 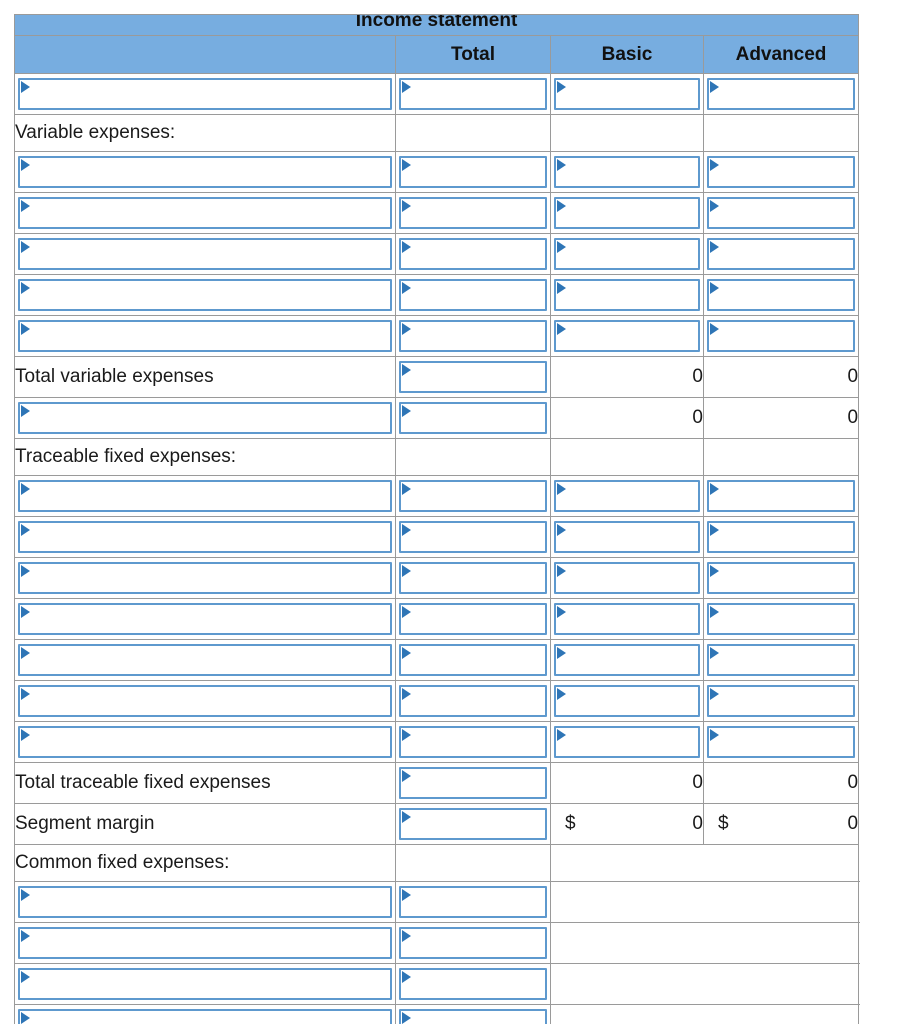 I want to click on money-cell-advanced: $0, so click(x=781, y=824).